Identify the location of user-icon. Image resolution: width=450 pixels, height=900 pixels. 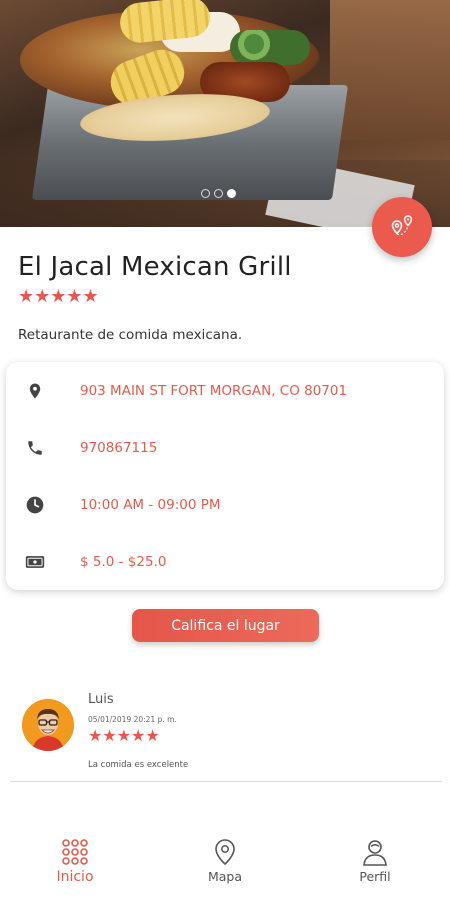
(375, 853).